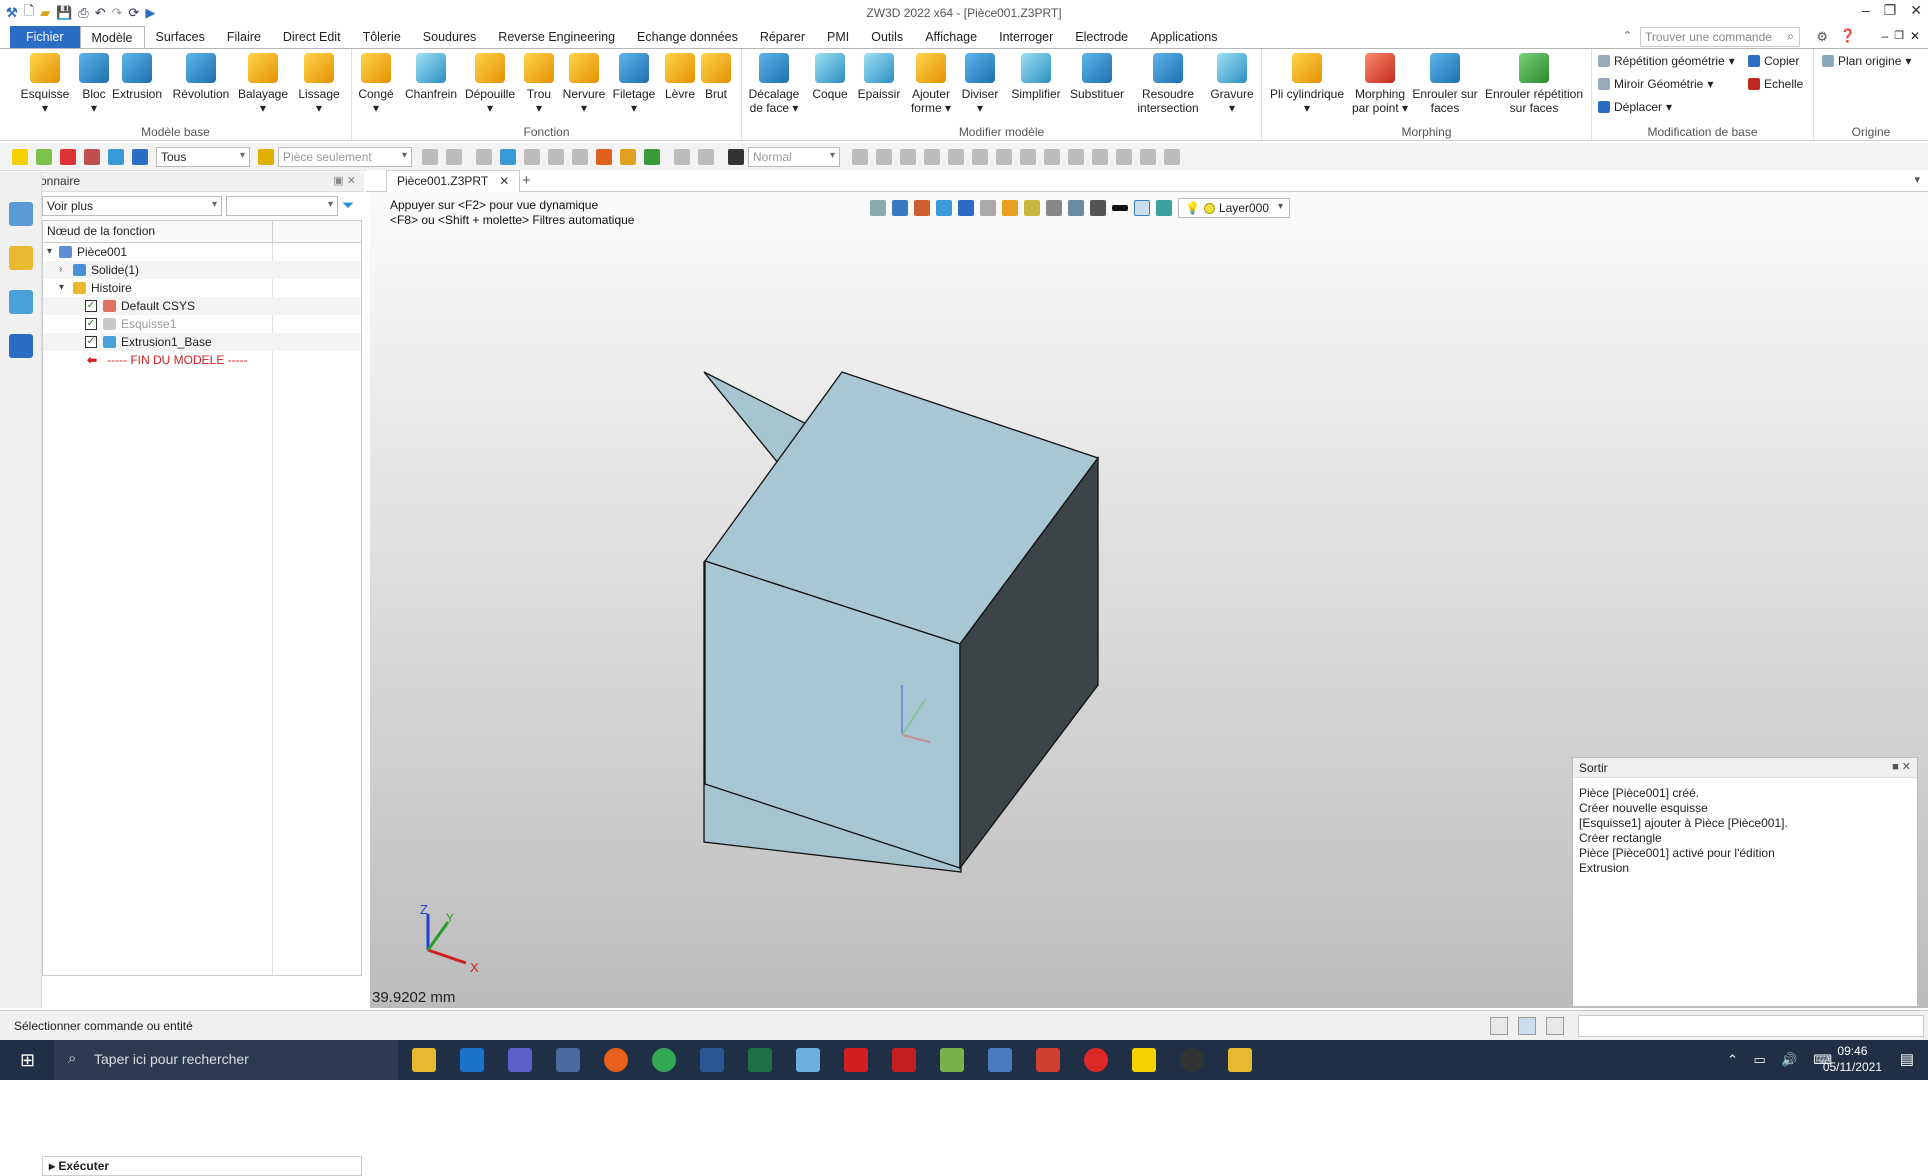  I want to click on pli-cylindrique-button: Pli cylindrique ▾, so click(1307, 84).